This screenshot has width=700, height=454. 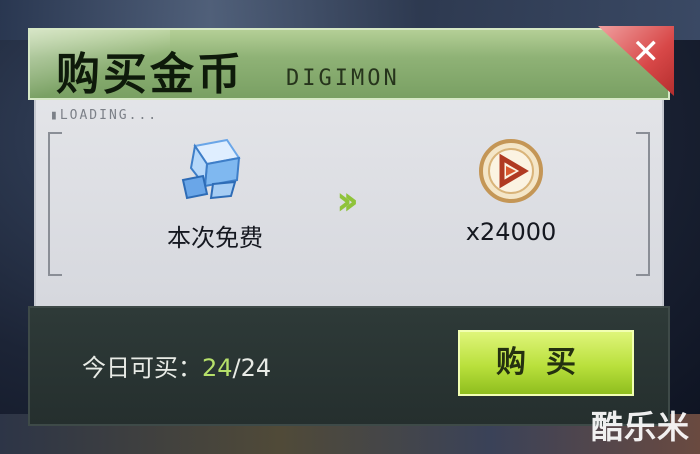 I want to click on gold-coin-icon, so click(x=511, y=171).